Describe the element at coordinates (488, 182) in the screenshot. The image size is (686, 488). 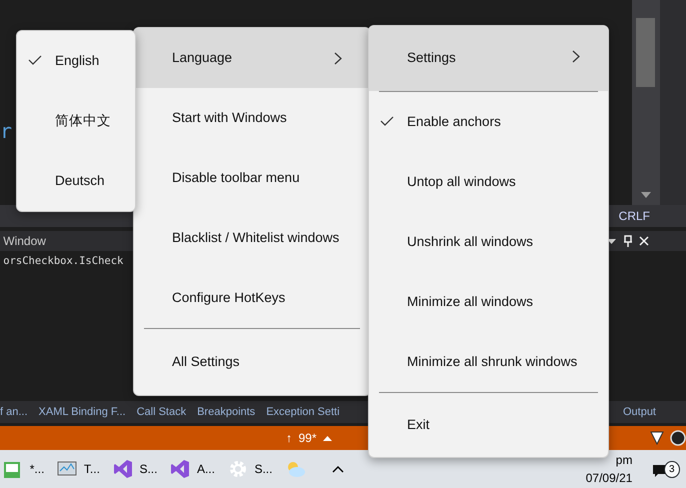
I see `menu-item: Untop all windows` at that location.